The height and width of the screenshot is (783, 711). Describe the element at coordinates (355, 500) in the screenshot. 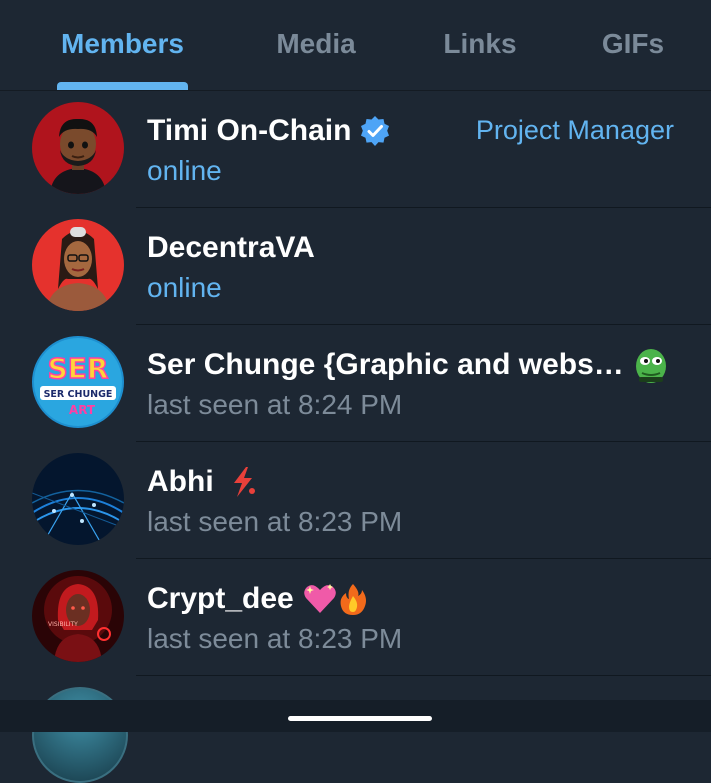

I see `list-item: Abhi last seen at 8:23 PM` at that location.